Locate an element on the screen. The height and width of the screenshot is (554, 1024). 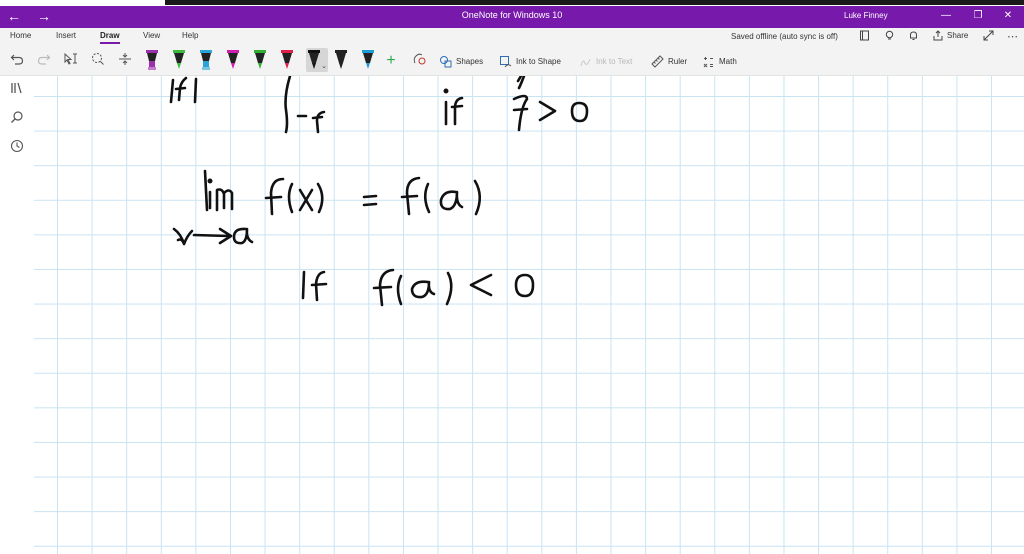
ink-to-shape-button: Ink to Shape is located at coordinates (530, 61).